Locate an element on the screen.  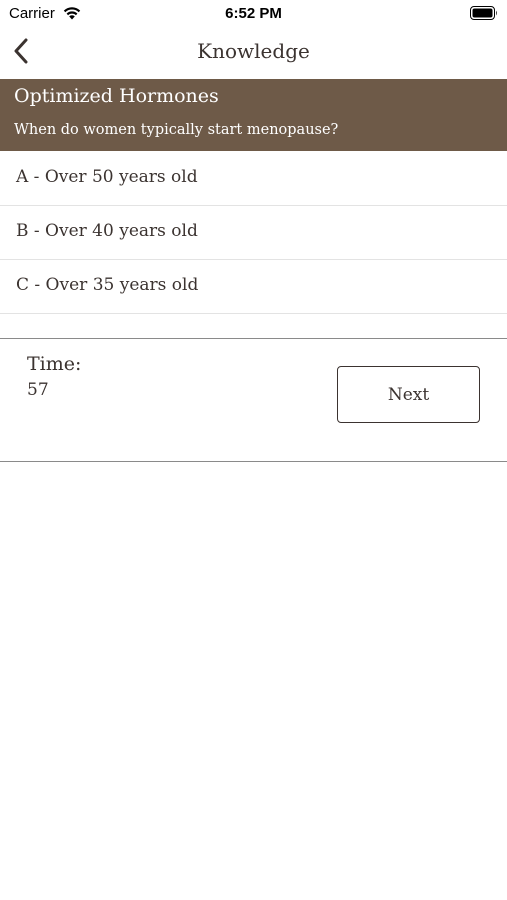
answer-option-a: A - Over 50 years old is located at coordinates (253, 179).